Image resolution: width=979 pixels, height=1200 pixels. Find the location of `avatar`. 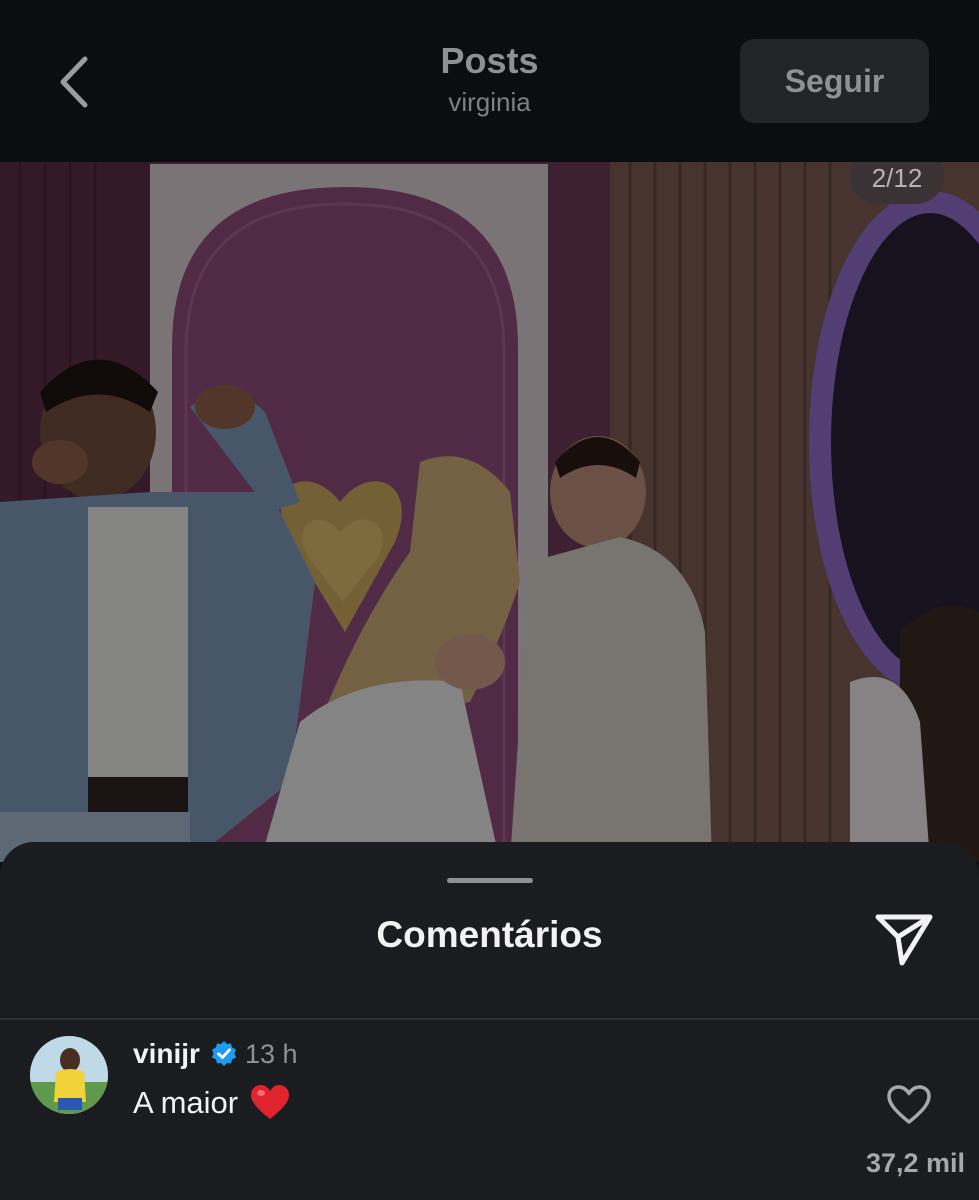

avatar is located at coordinates (69, 1075).